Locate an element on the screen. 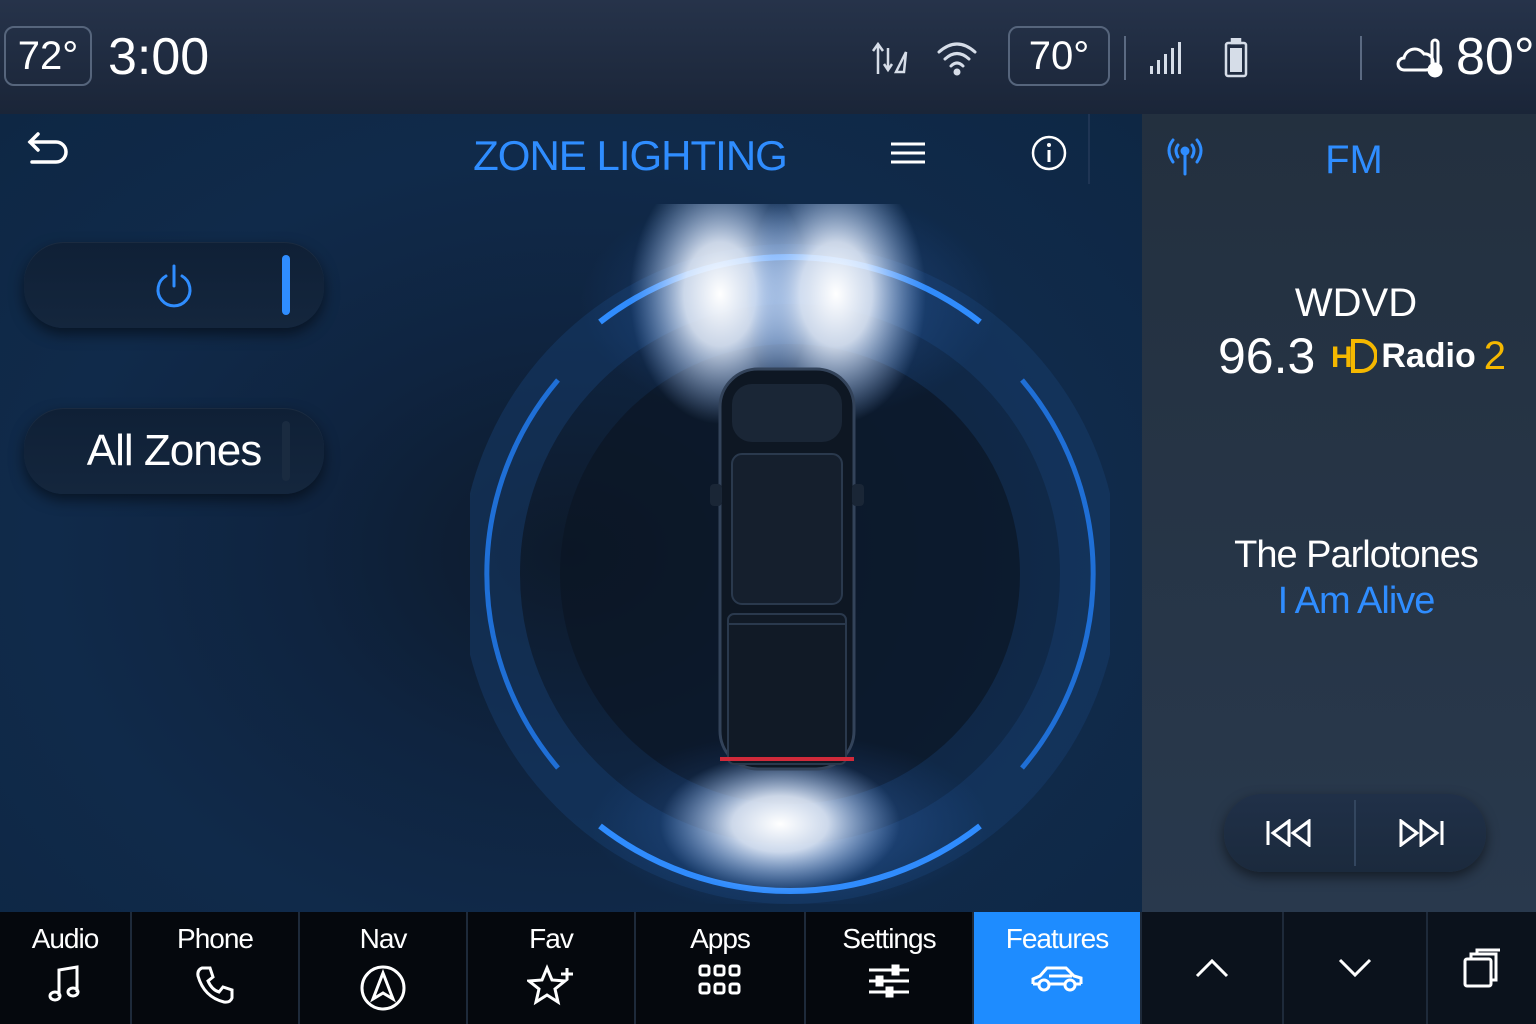 This screenshot has height=1024, width=1536. all-zones-label: All Zones is located at coordinates (174, 450).